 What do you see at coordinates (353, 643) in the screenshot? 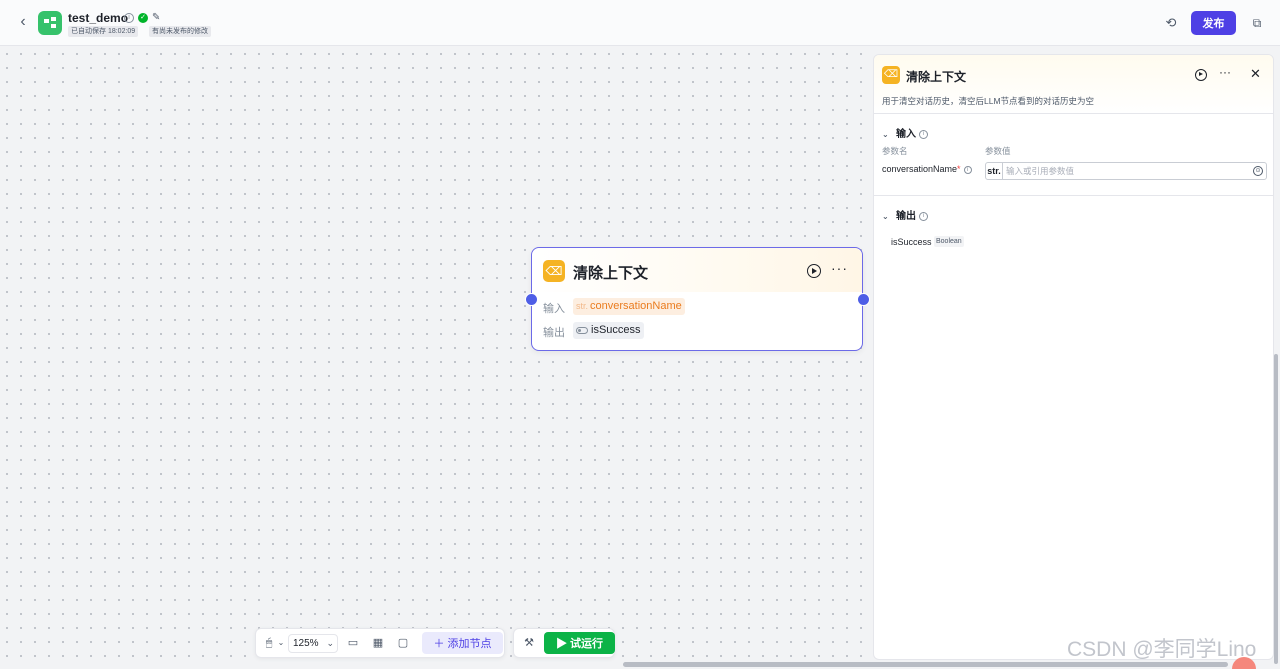
I see `comment-icon: ▭` at bounding box center [353, 643].